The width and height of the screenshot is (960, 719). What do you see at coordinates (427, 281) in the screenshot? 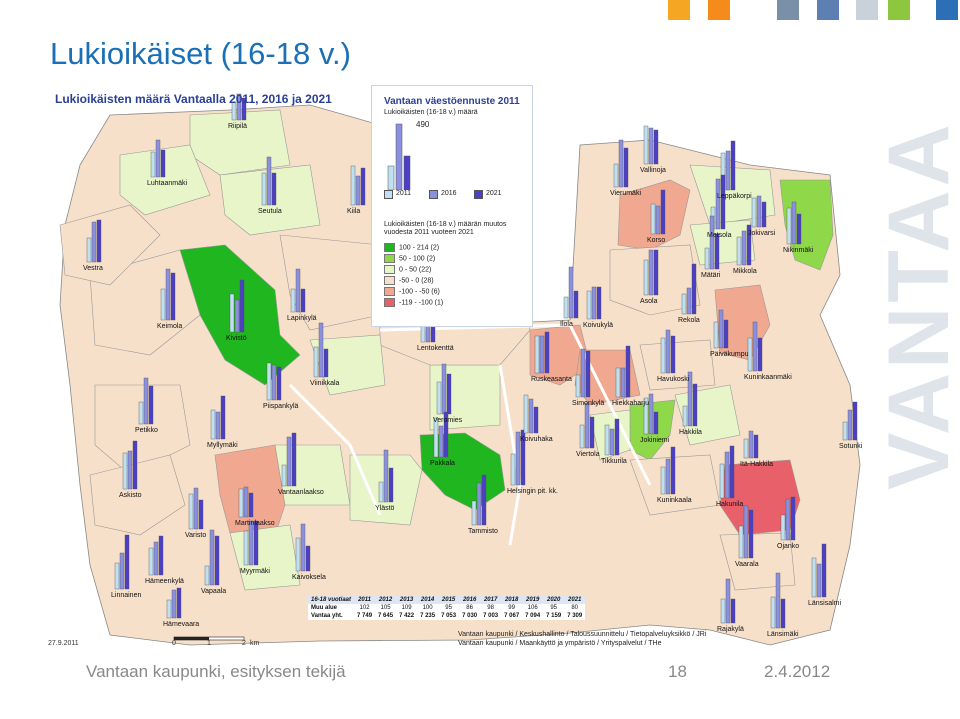
I see `legend-class-count: (28)` at bounding box center [427, 281].